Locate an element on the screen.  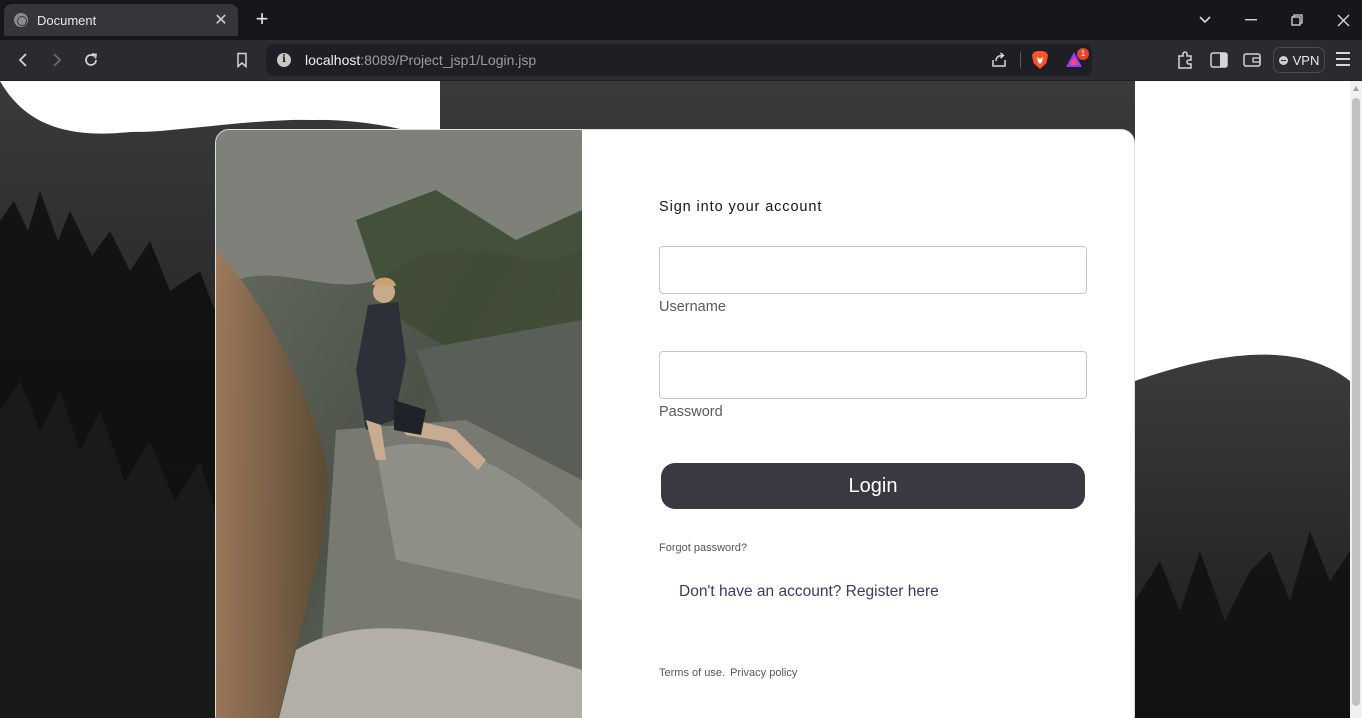
forward-button is located at coordinates (57, 60).